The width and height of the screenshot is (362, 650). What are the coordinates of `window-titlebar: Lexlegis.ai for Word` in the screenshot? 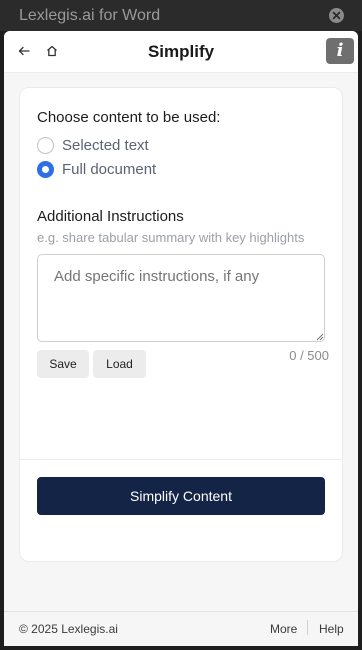 It's located at (181, 15).